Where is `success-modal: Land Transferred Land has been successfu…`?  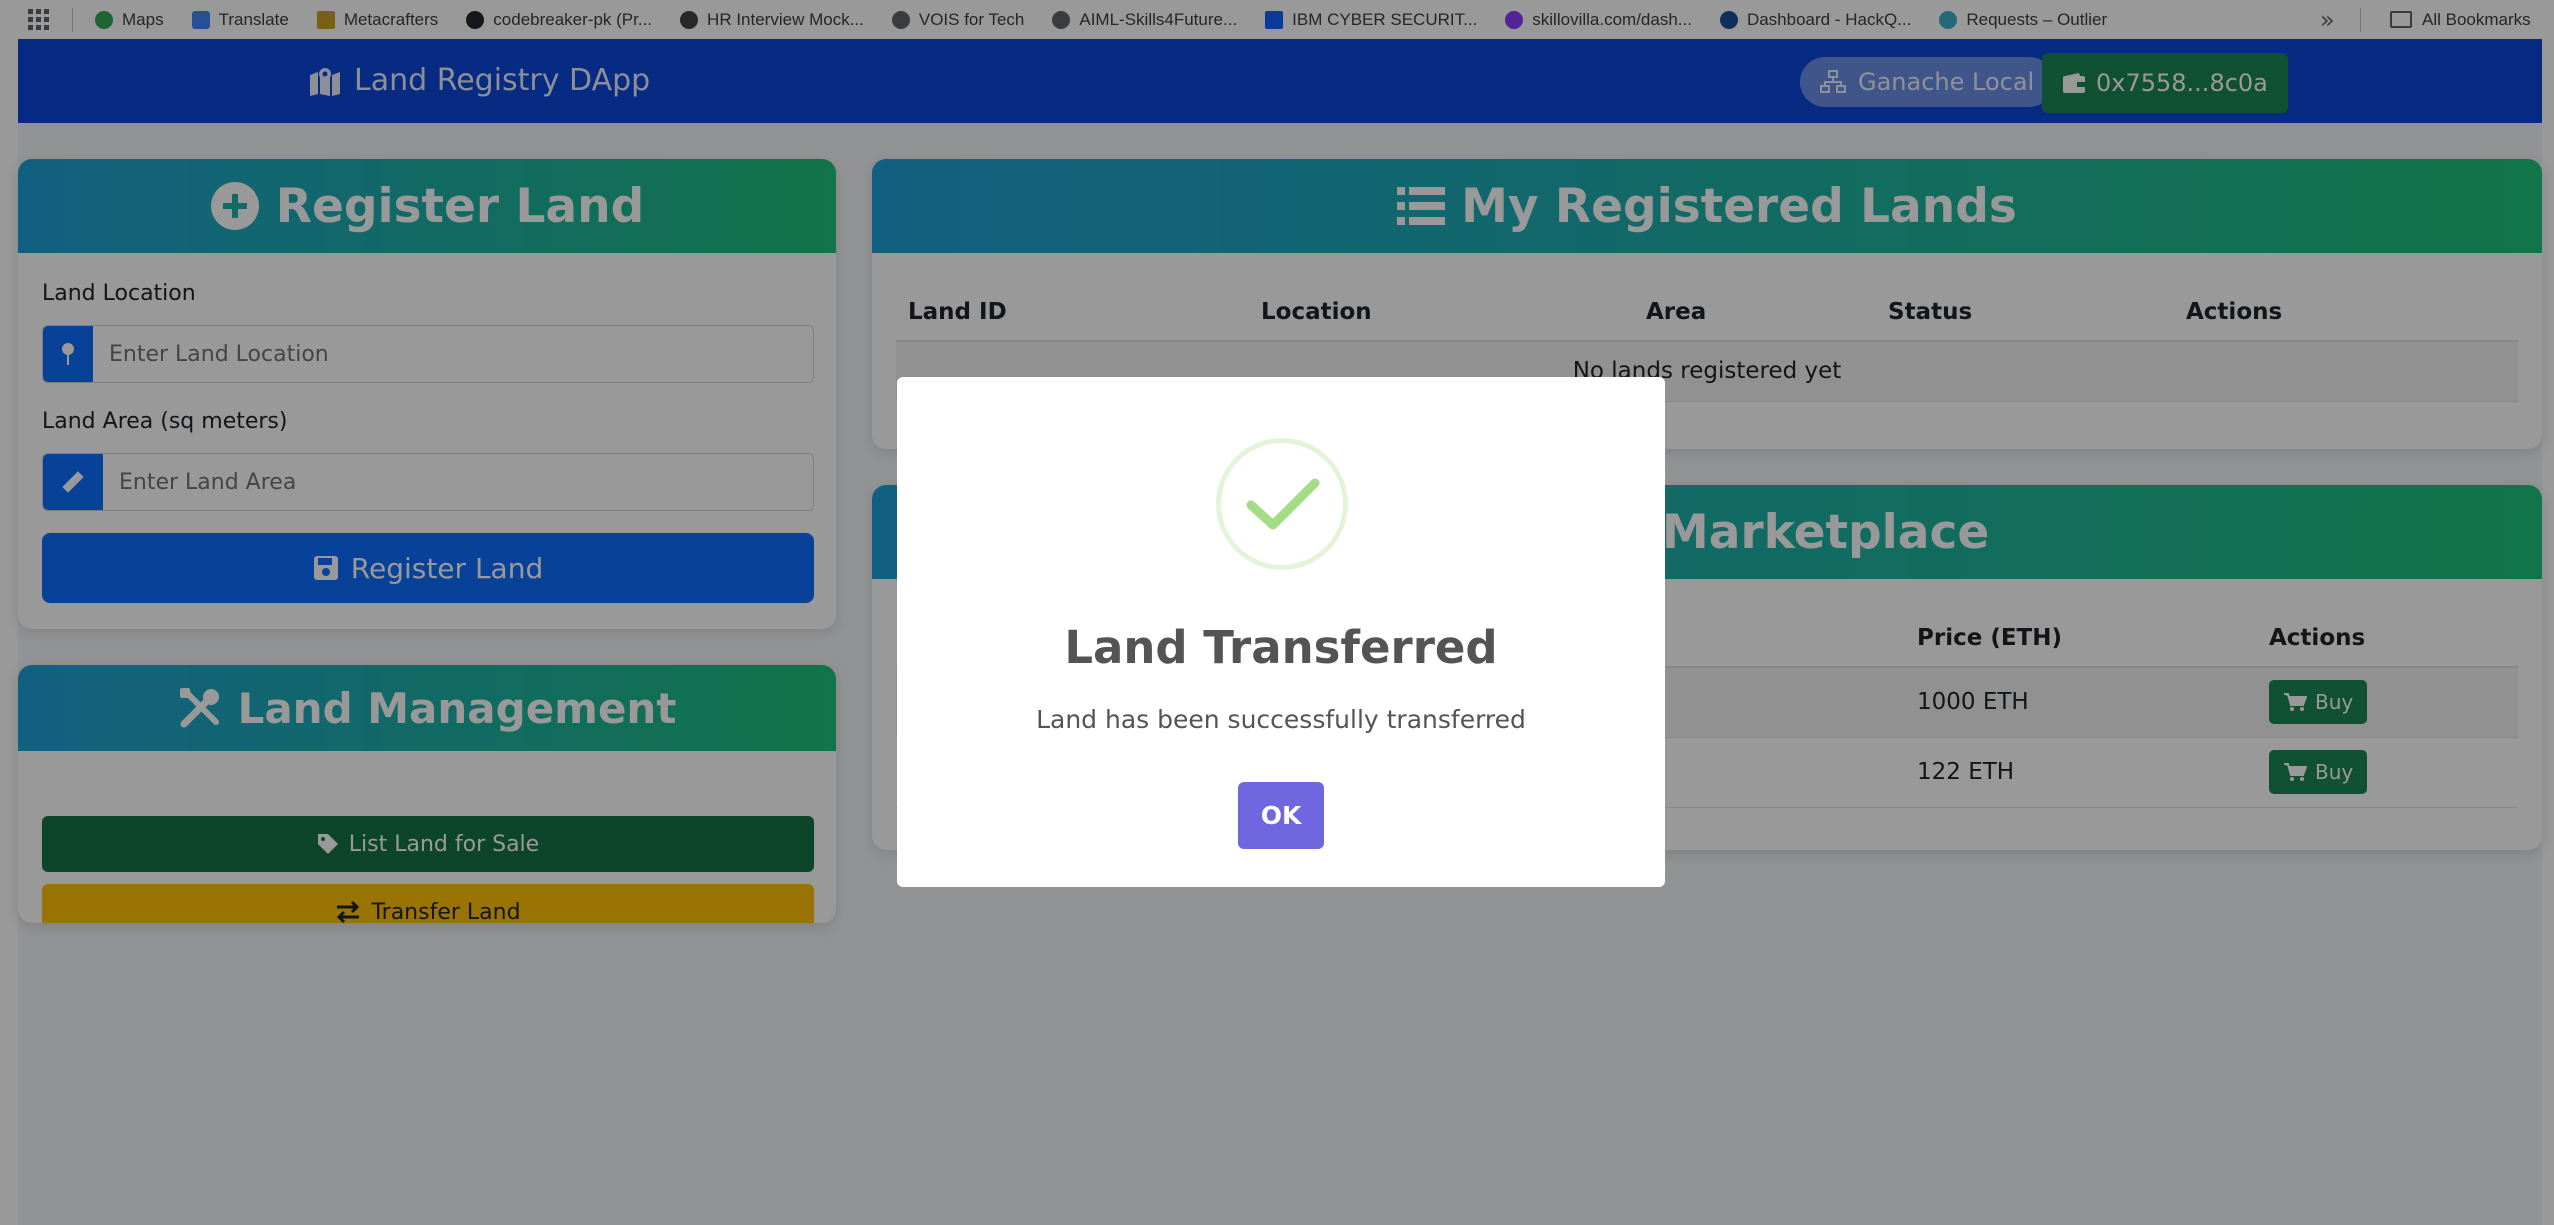 success-modal: Land Transferred Land has been successfu… is located at coordinates (1281, 632).